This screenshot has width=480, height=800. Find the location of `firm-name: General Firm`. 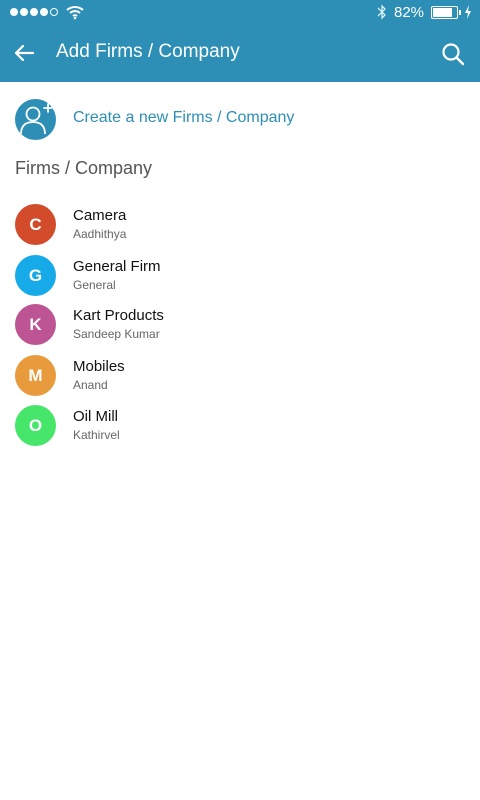

firm-name: General Firm is located at coordinates (117, 266).